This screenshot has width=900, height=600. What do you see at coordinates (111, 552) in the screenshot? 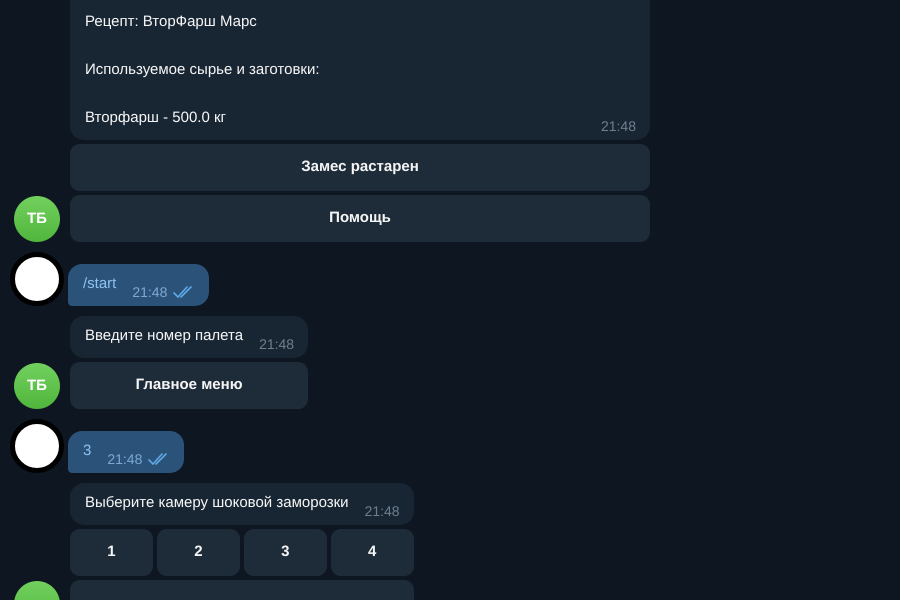
I see `keyboard-button: 1` at bounding box center [111, 552].